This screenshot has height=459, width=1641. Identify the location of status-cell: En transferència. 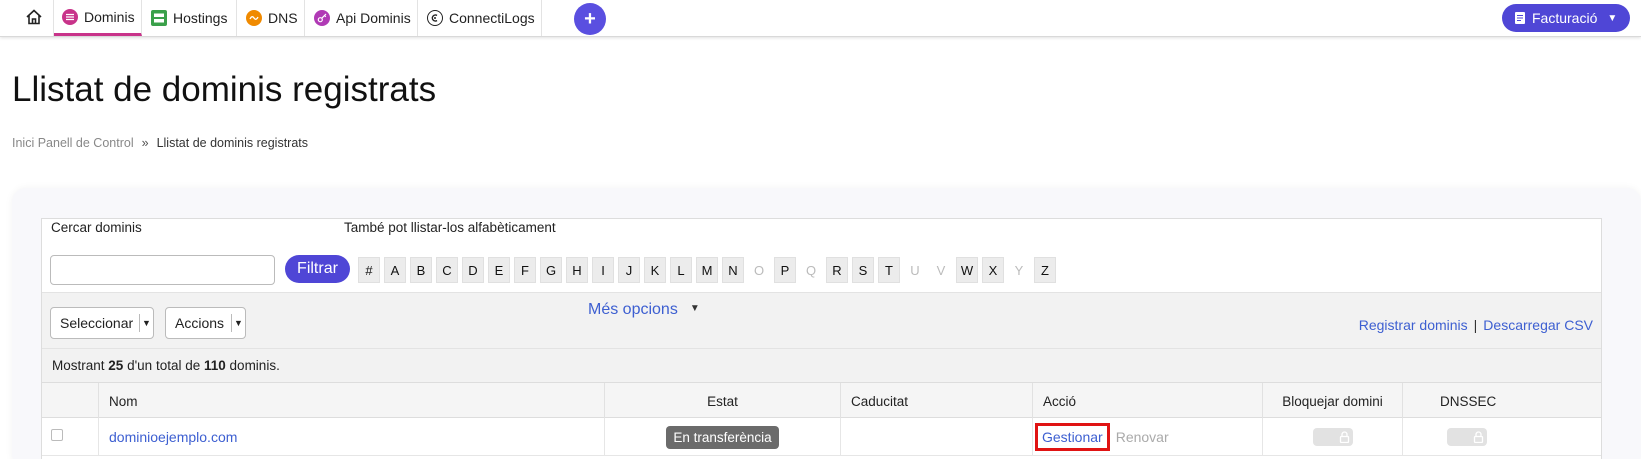
(723, 437).